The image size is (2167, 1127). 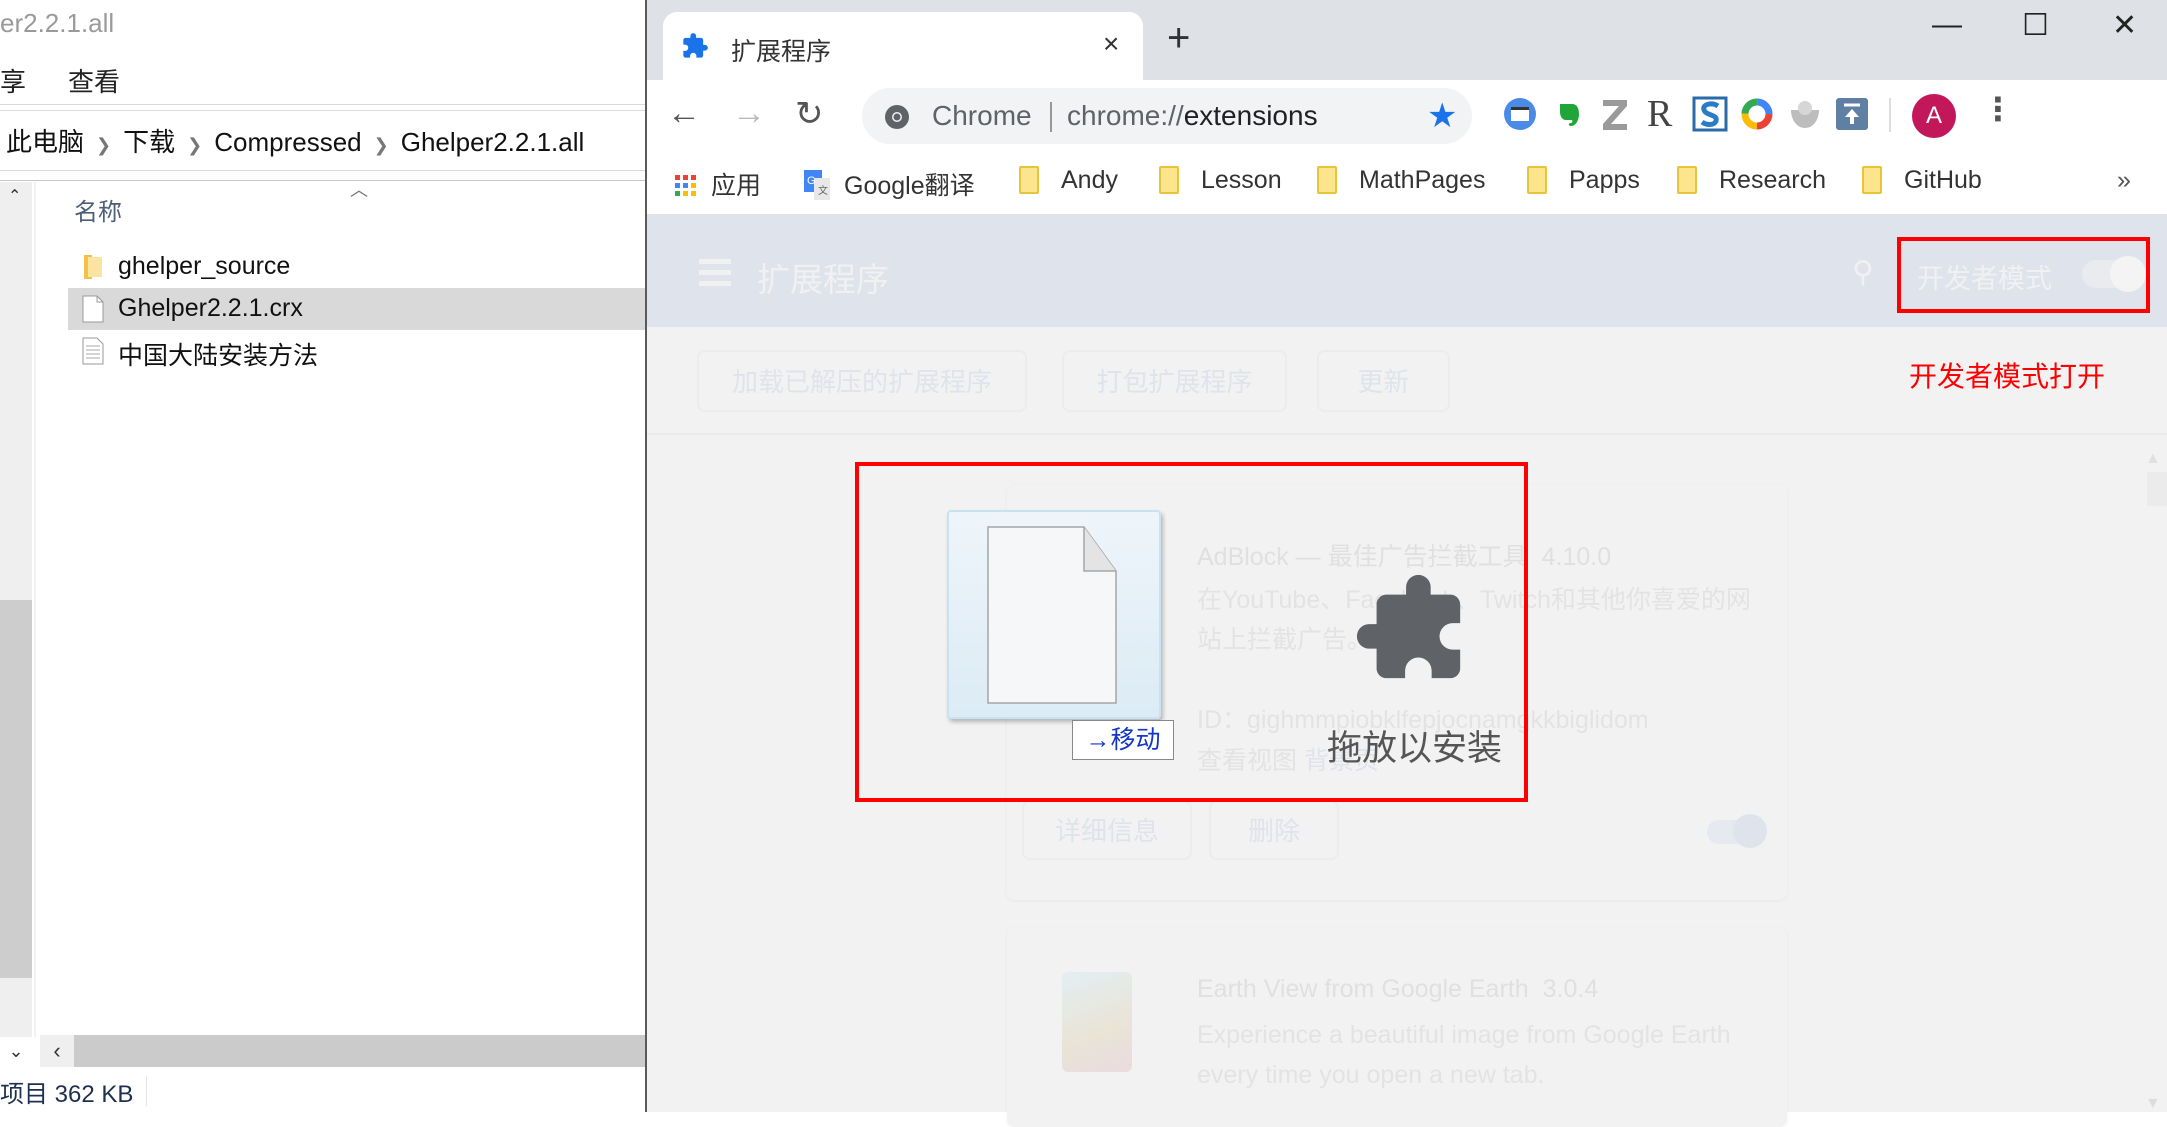 What do you see at coordinates (104, 145) in the screenshot?
I see `chevron-right-icon: ❯` at bounding box center [104, 145].